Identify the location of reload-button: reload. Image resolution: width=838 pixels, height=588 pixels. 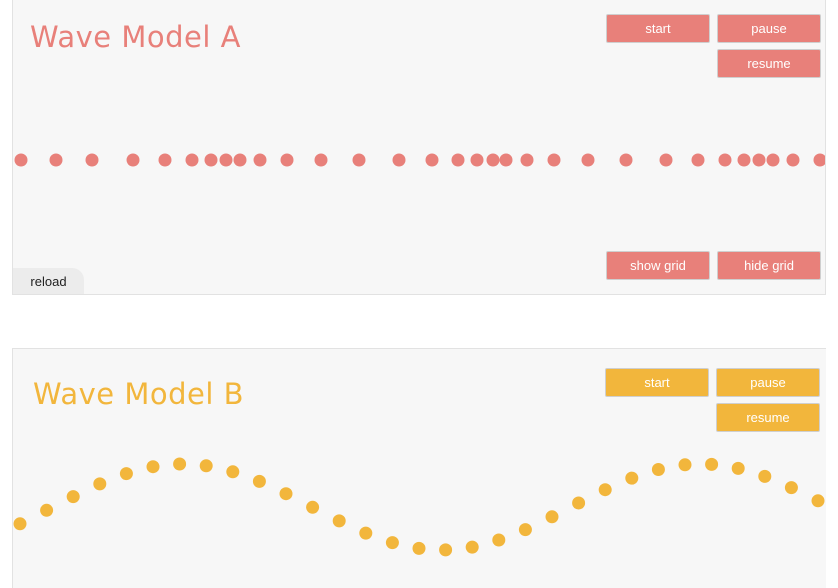
(48, 281).